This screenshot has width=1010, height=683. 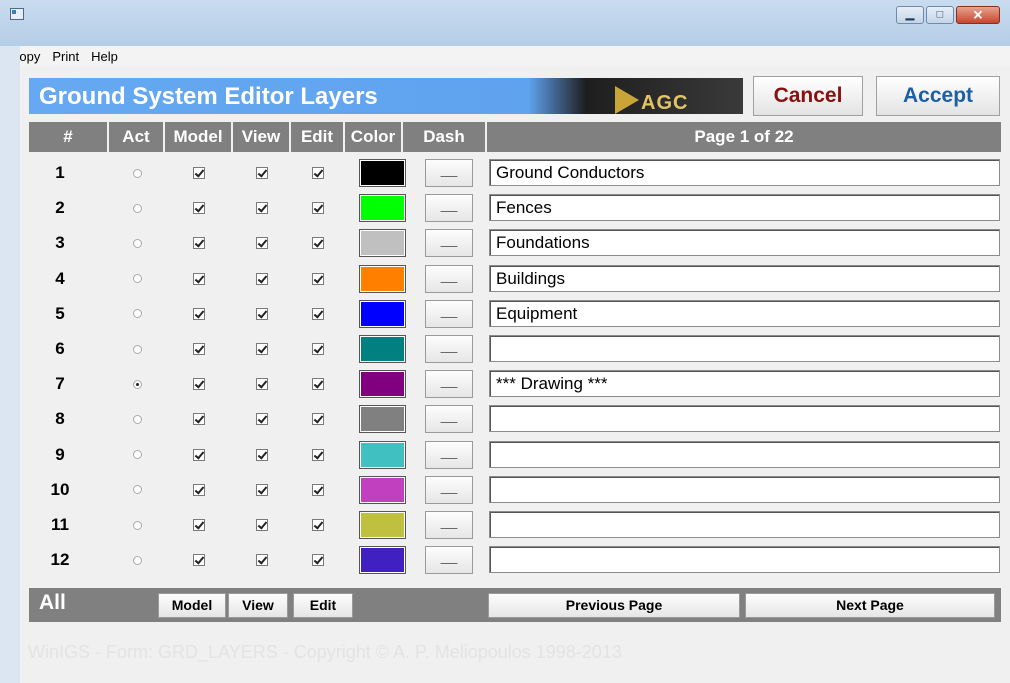 What do you see at coordinates (614, 605) in the screenshot?
I see `previous-page-button: Previous Page` at bounding box center [614, 605].